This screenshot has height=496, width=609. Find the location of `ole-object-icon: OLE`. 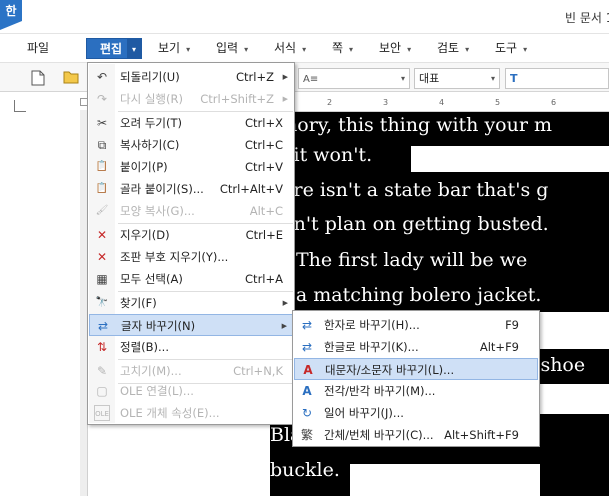

ole-object-icon: OLE is located at coordinates (102, 413).